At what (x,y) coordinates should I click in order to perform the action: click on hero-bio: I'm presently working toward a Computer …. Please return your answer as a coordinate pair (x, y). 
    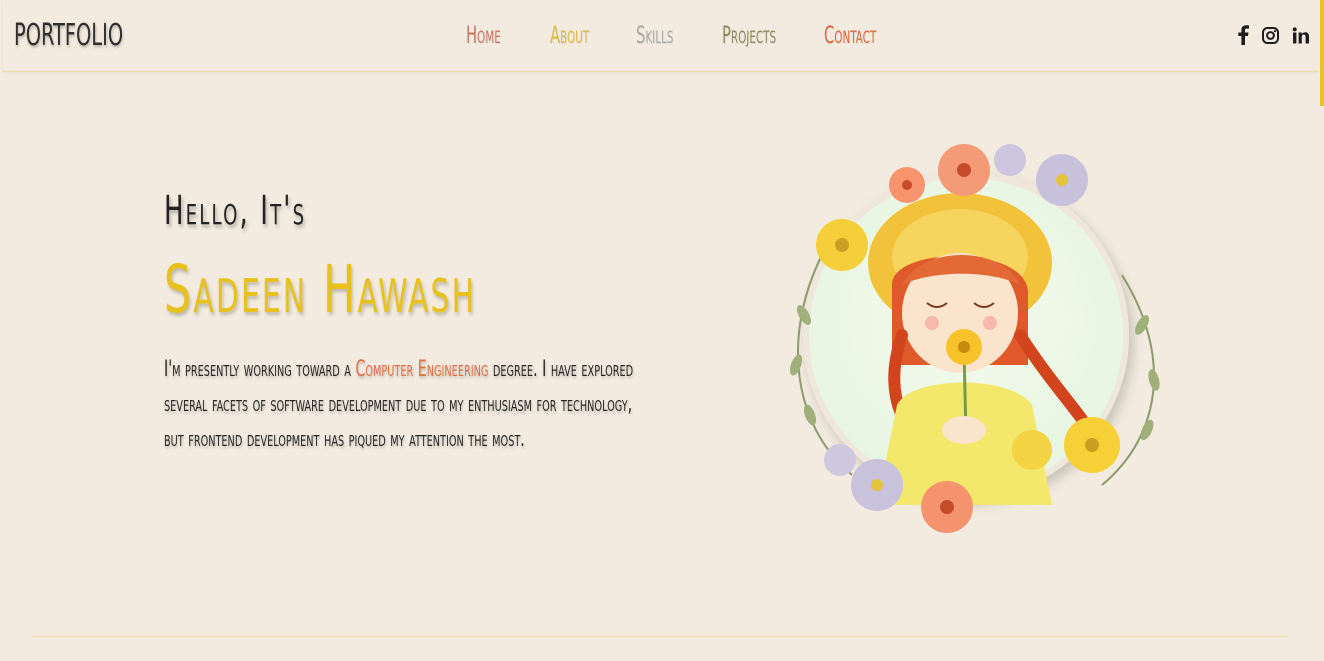
    Looking at the image, I should click on (401, 404).